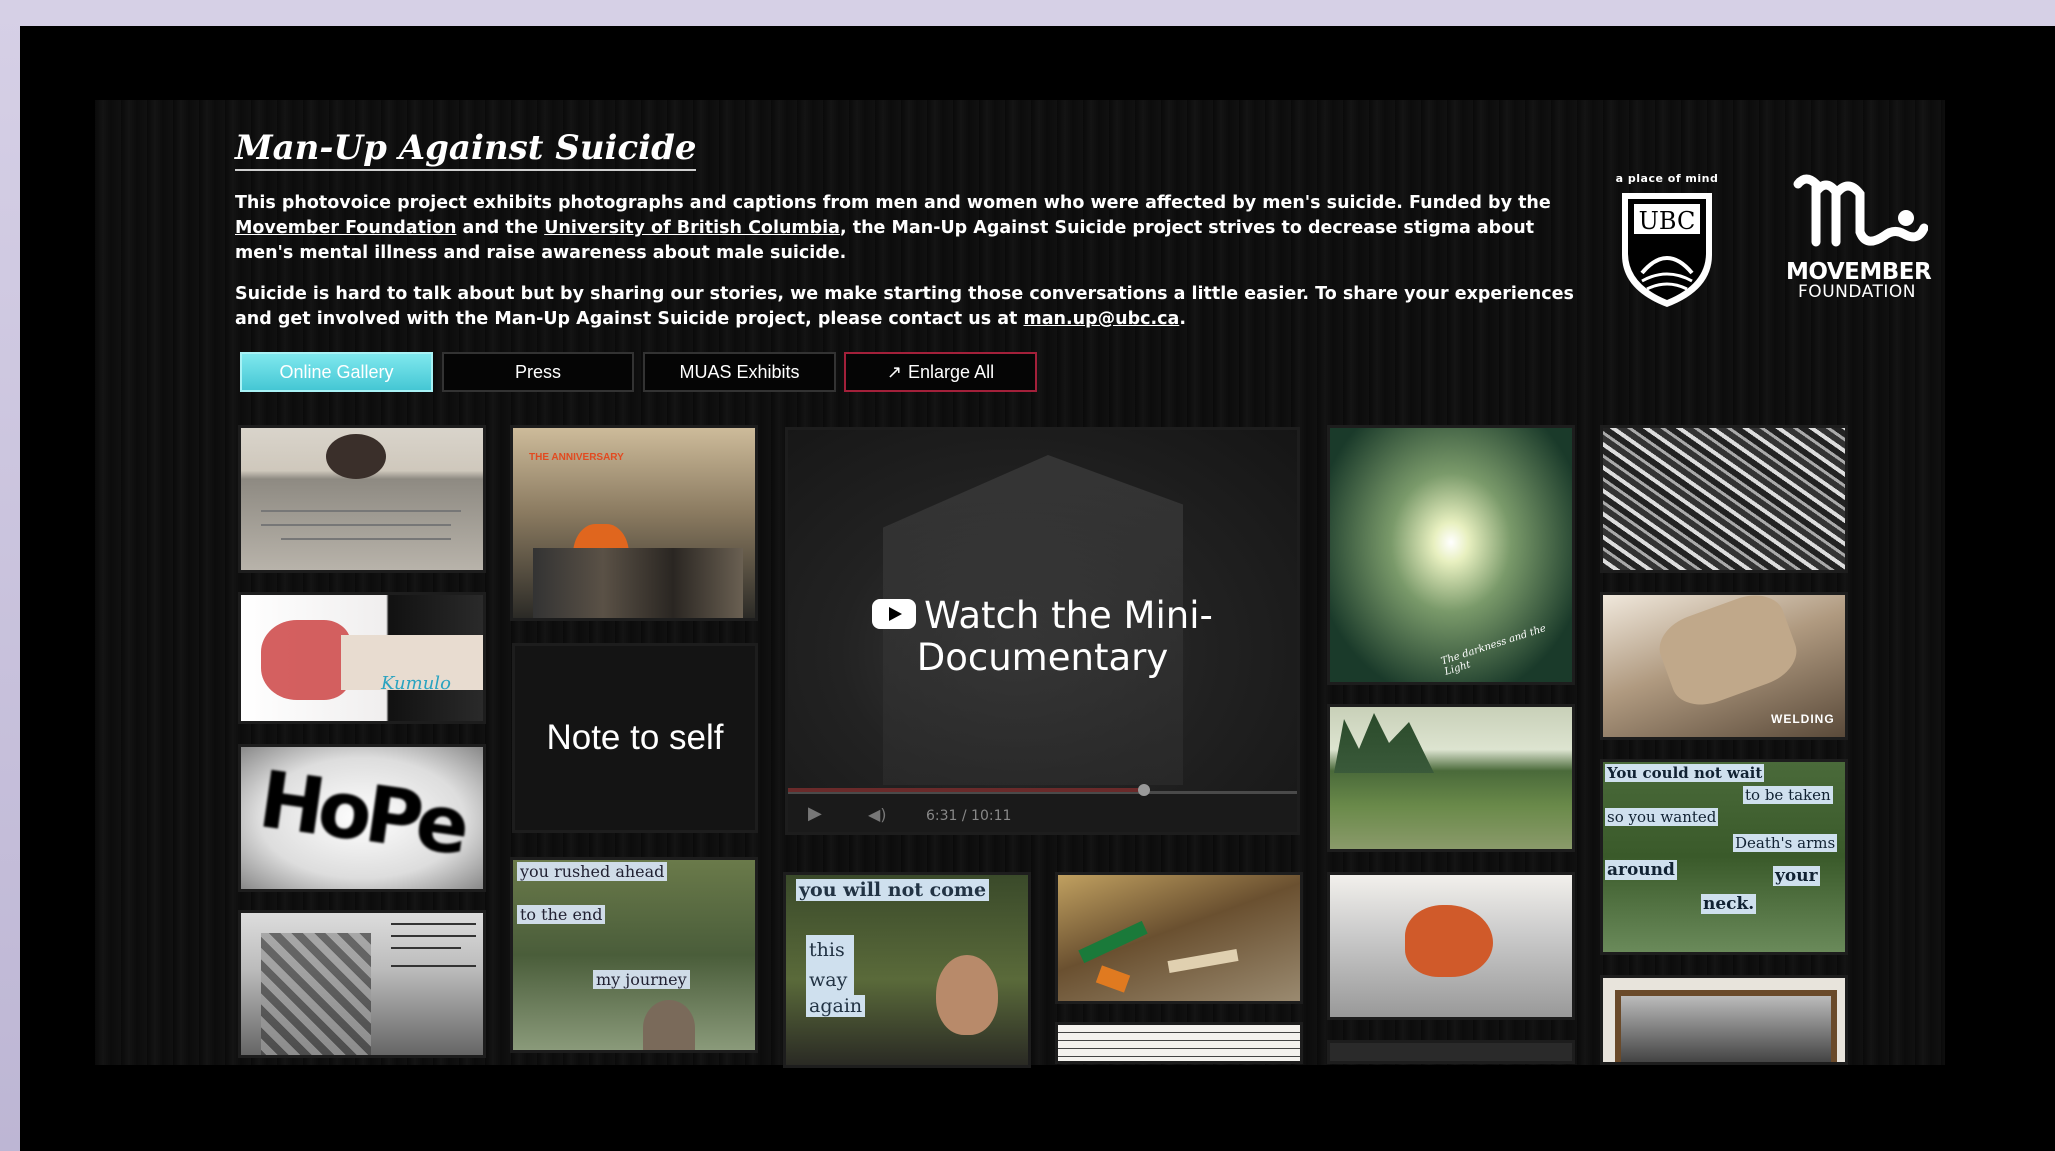  I want to click on collage-right-2: to be taken, so click(1788, 795).